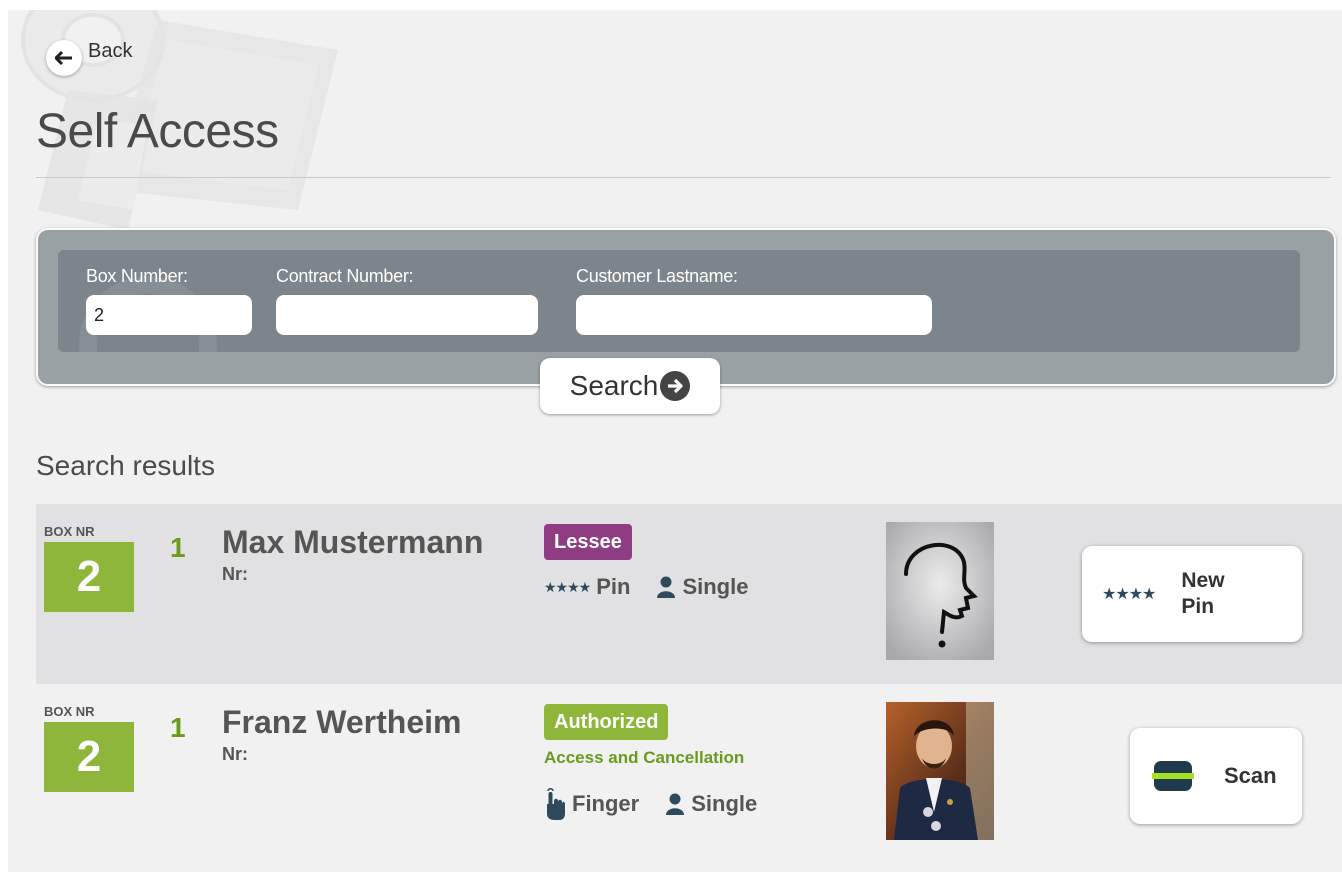  Describe the element at coordinates (1198, 606) in the screenshot. I see `new-pin-label-line2: Pin` at that location.